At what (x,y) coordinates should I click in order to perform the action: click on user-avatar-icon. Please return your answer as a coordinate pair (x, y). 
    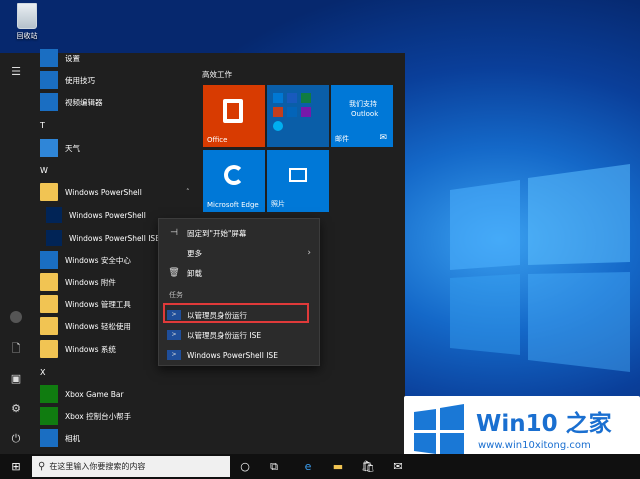
    Looking at the image, I should click on (16, 317).